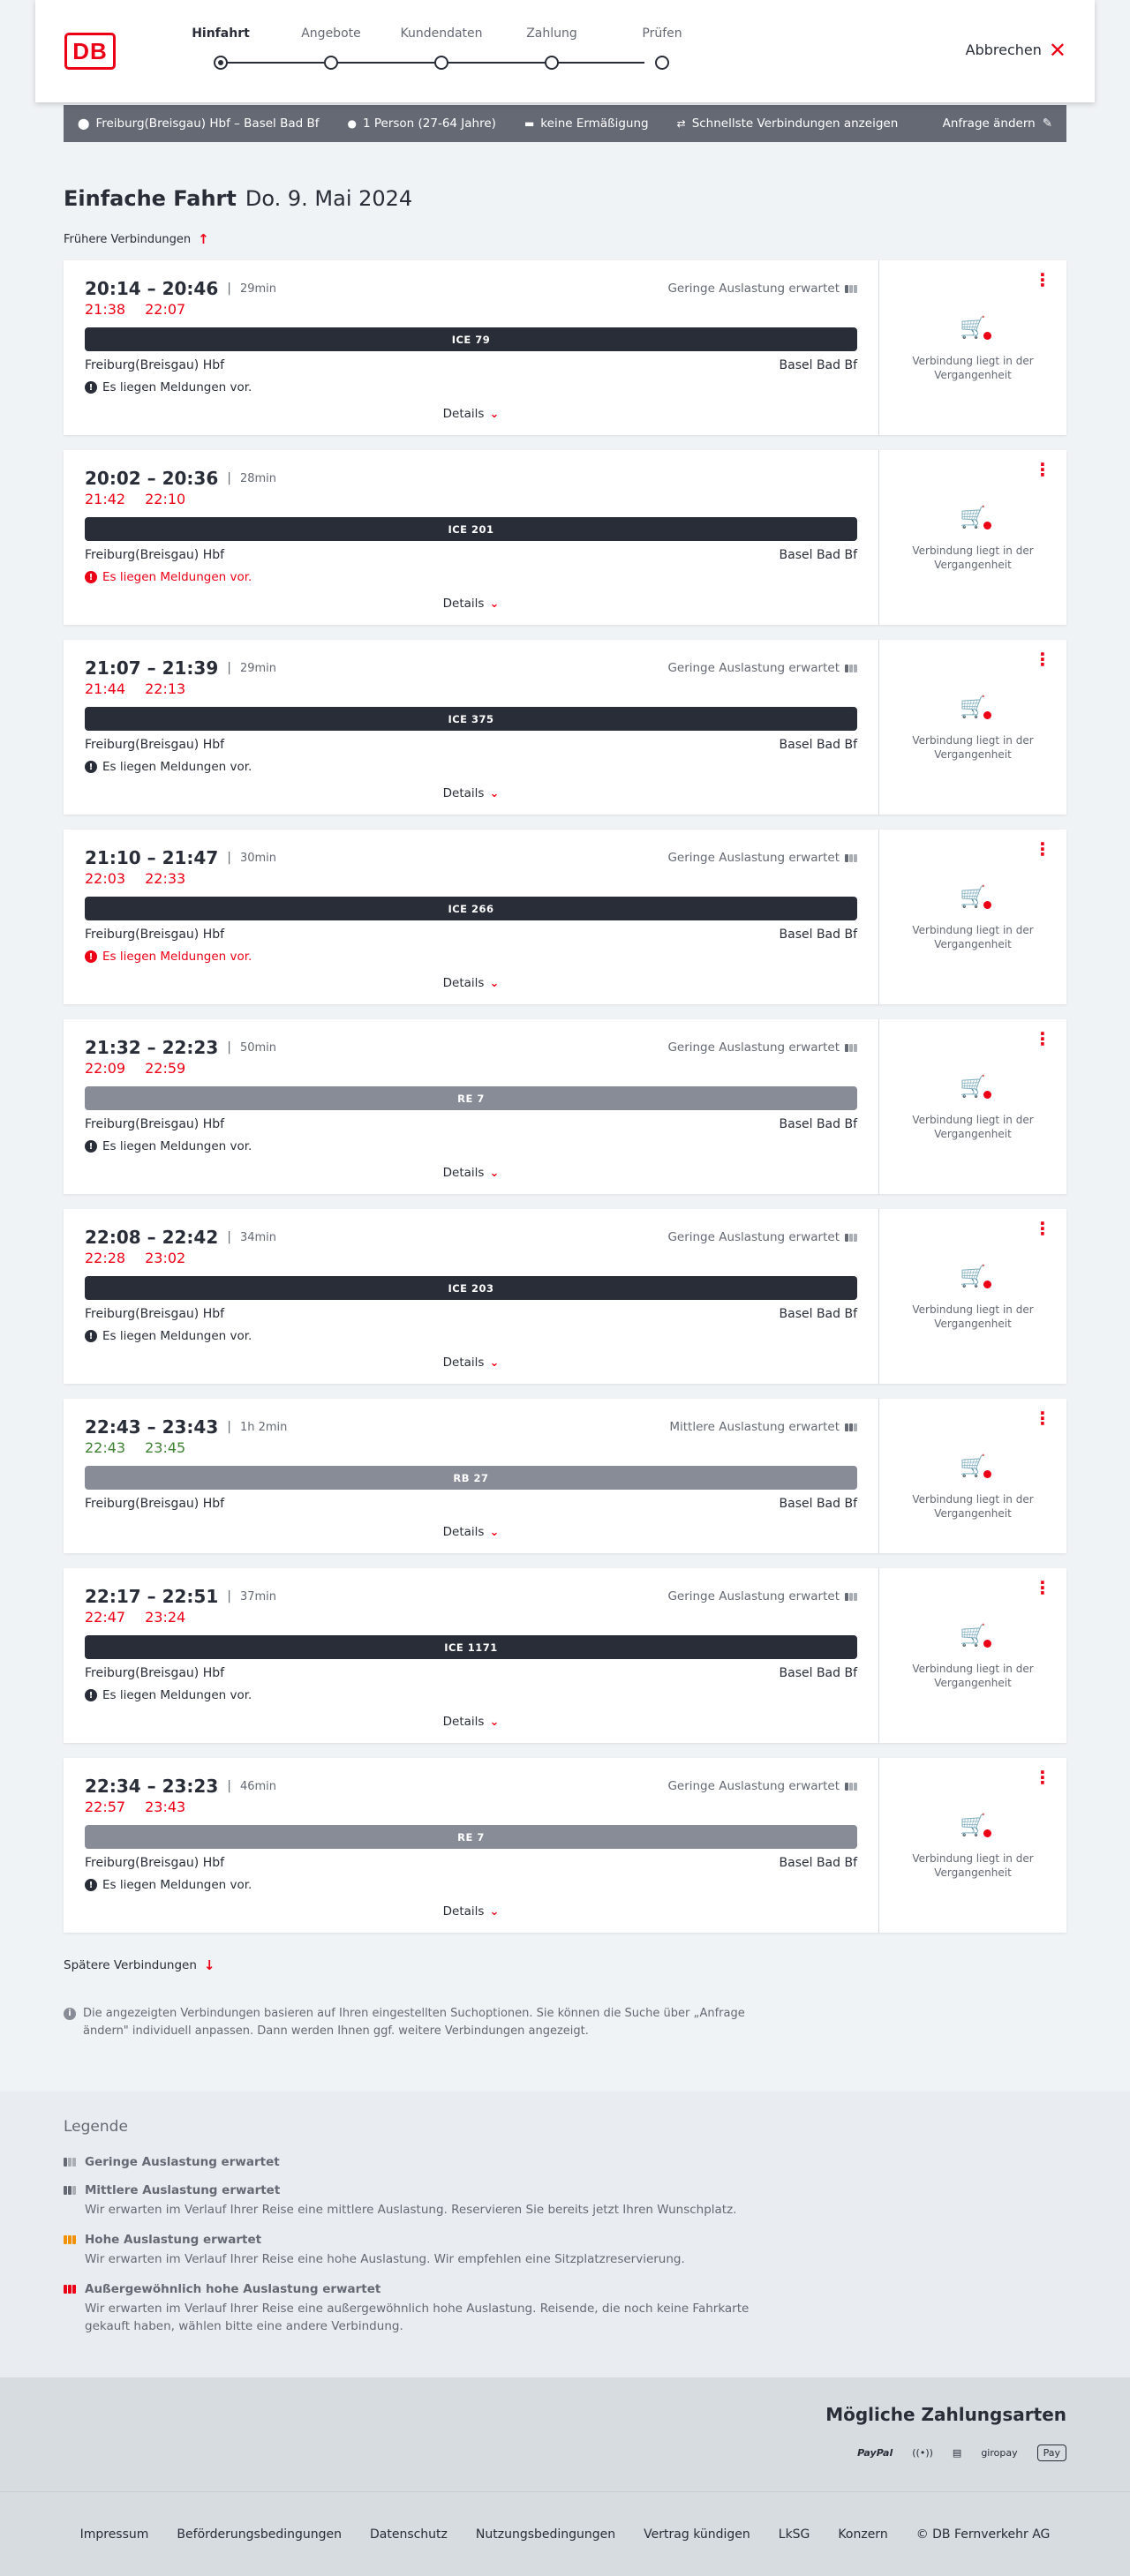  What do you see at coordinates (258, 289) in the screenshot?
I see `duration: 29min` at bounding box center [258, 289].